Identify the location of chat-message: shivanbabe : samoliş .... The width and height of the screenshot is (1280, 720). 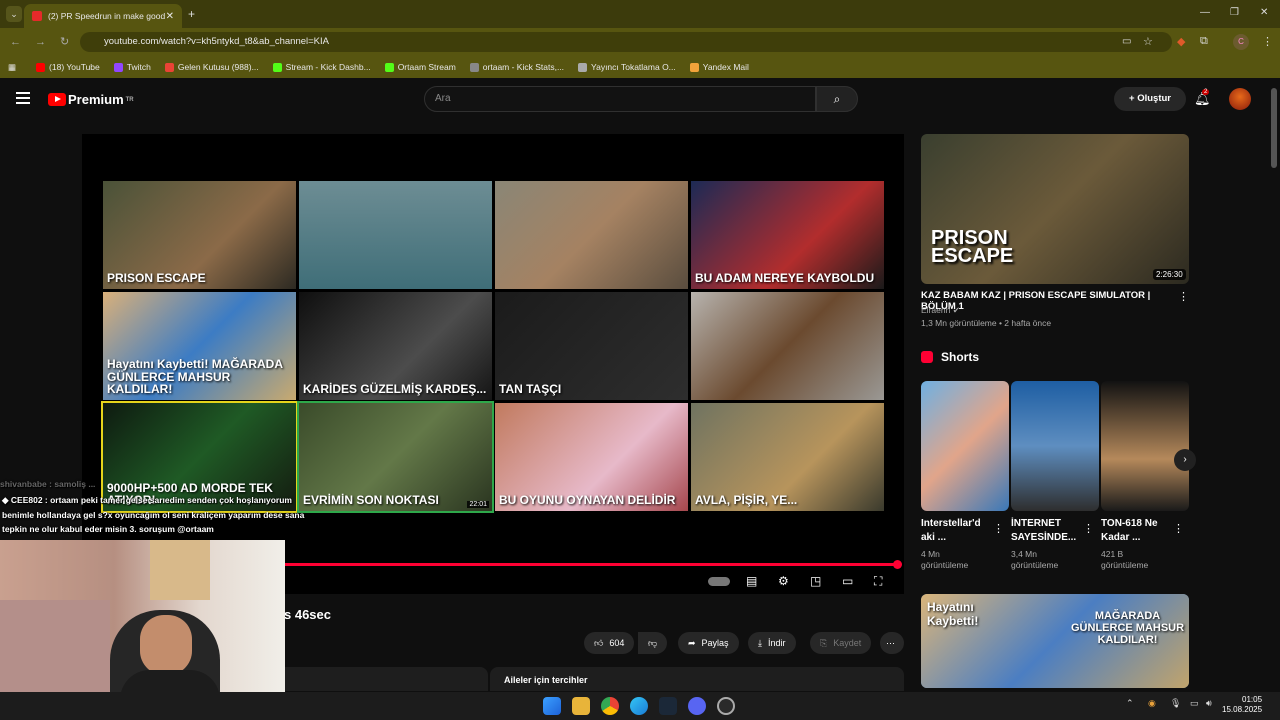
(48, 484).